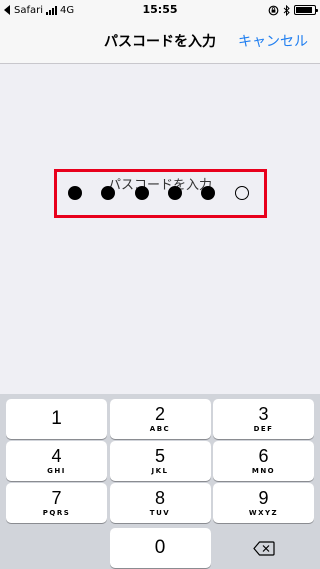  What do you see at coordinates (56, 471) in the screenshot?
I see `key-letters: GHI` at bounding box center [56, 471].